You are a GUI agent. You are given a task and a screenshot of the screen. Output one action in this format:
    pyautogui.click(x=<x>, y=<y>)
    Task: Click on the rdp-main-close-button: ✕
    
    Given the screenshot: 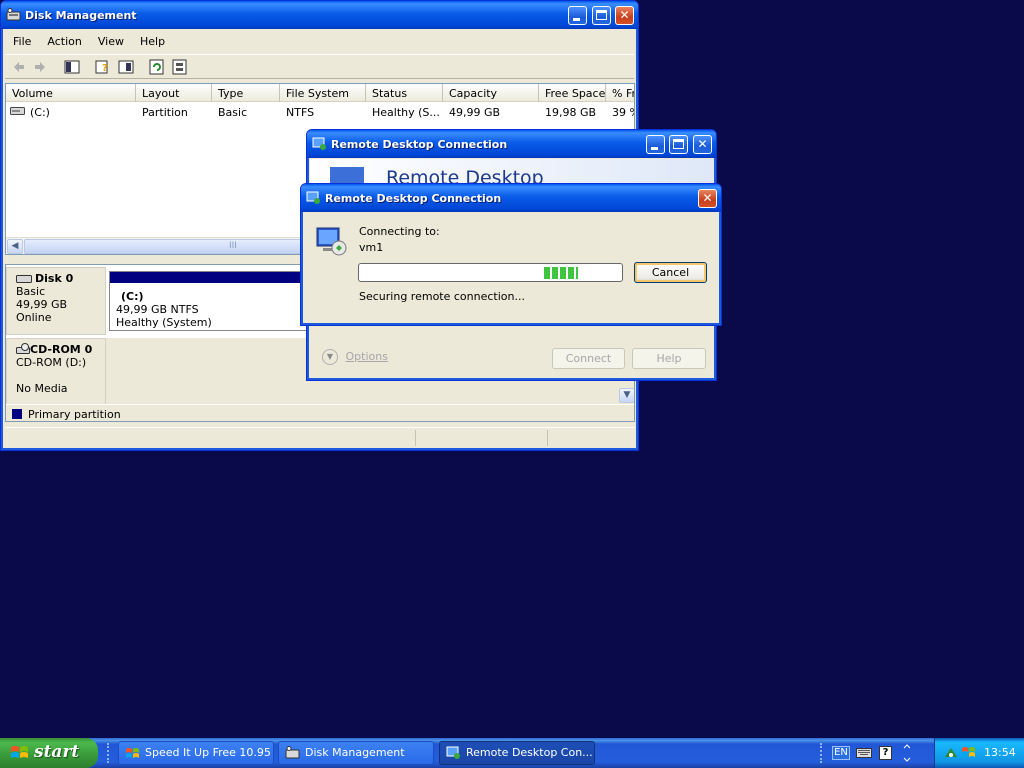 What is the action you would take?
    pyautogui.click(x=702, y=144)
    